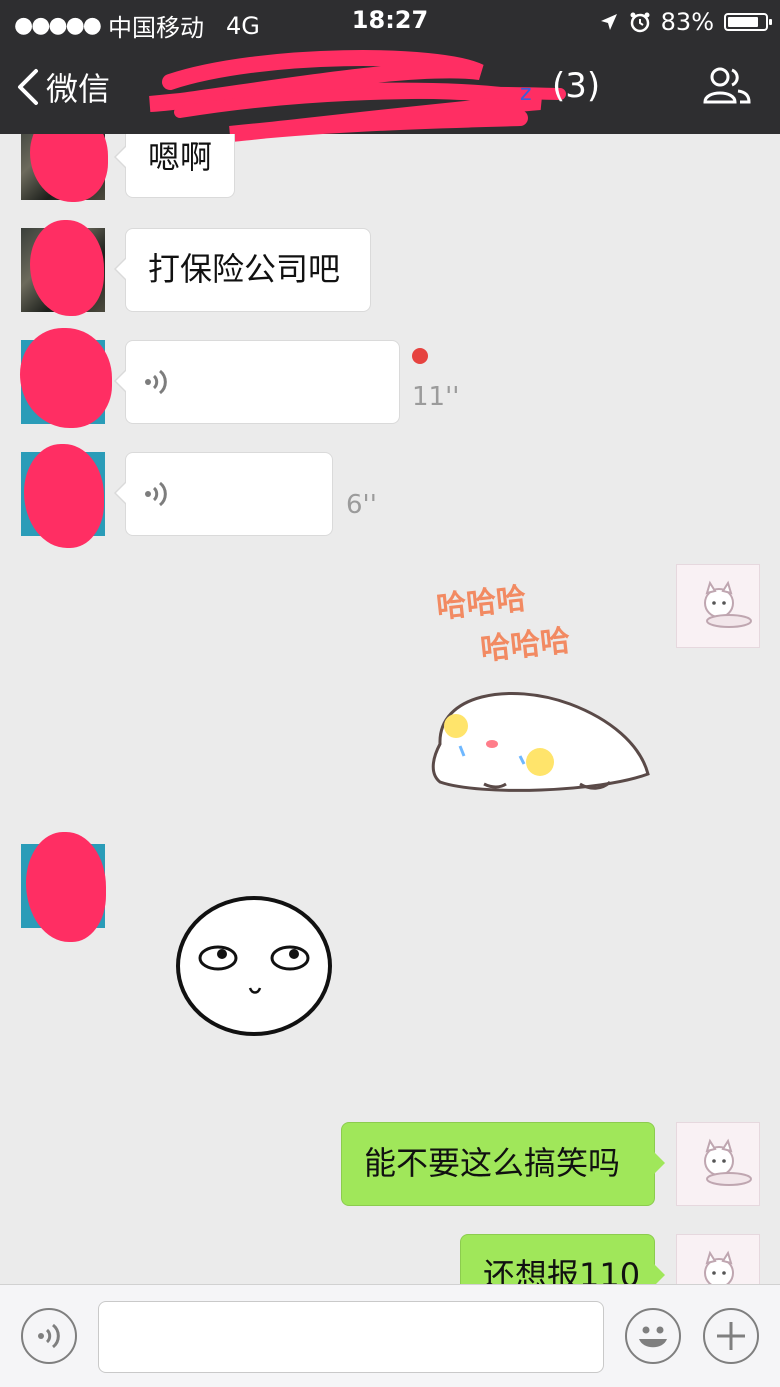  Describe the element at coordinates (576, 86) in the screenshot. I see `member-count: (3)` at that location.